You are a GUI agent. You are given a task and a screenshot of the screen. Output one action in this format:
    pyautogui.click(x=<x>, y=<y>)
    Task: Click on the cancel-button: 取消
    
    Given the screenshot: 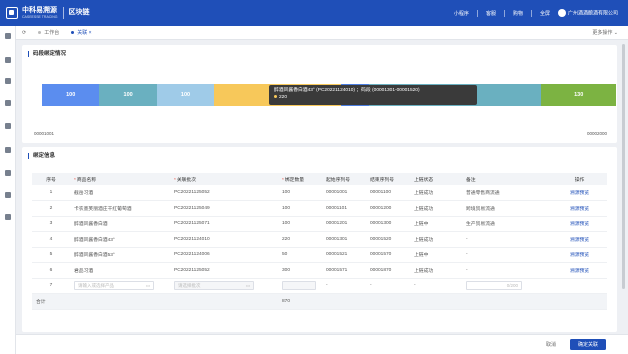 What is the action you would take?
    pyautogui.click(x=551, y=344)
    